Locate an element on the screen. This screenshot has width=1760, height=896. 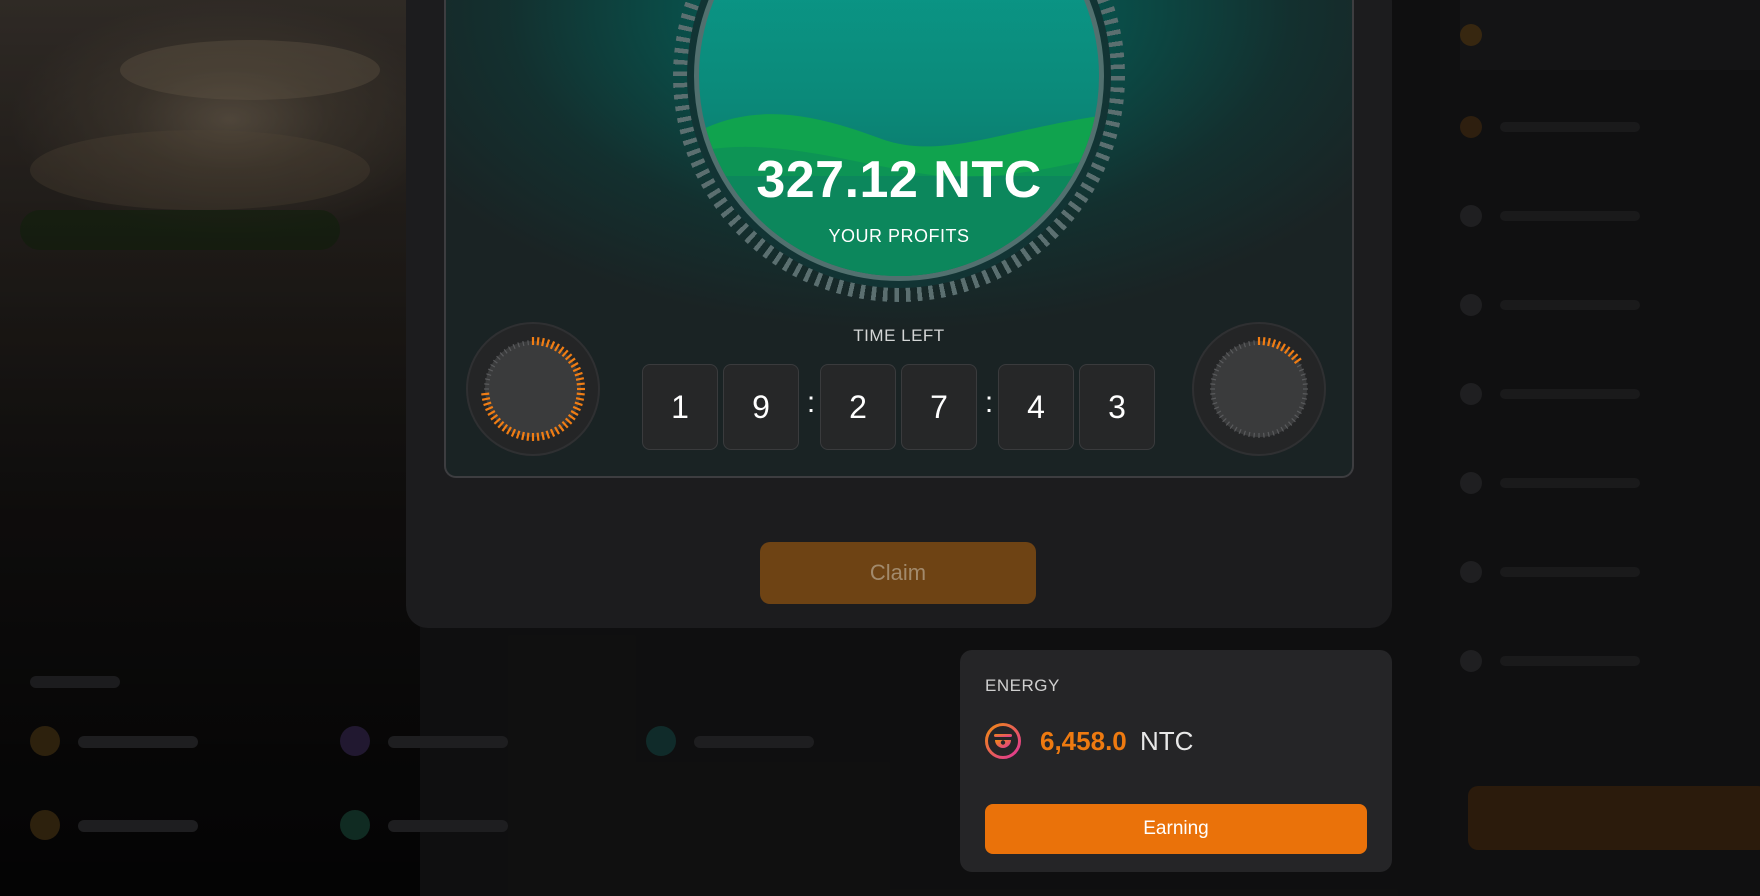
profit-label: YOUR PROFITS is located at coordinates (899, 236).